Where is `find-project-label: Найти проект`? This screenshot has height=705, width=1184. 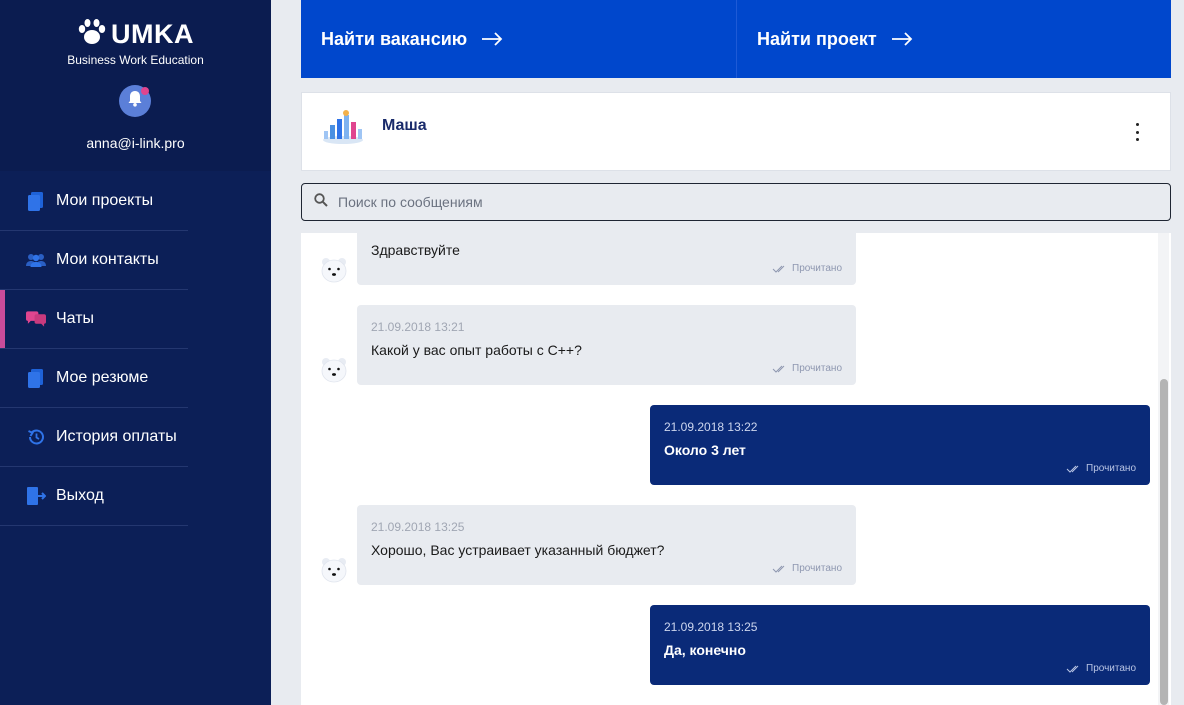
find-project-label: Найти проект is located at coordinates (817, 38).